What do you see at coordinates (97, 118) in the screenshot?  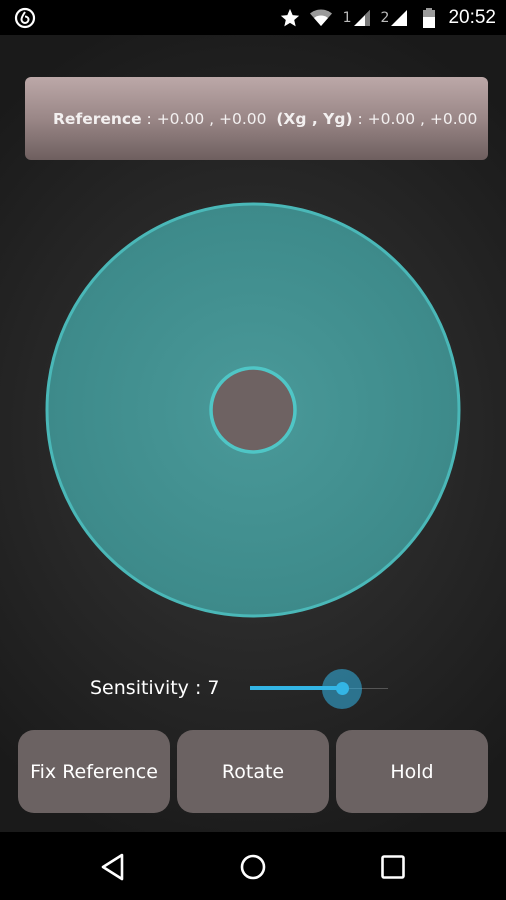 I see `reference-label: Reference` at bounding box center [97, 118].